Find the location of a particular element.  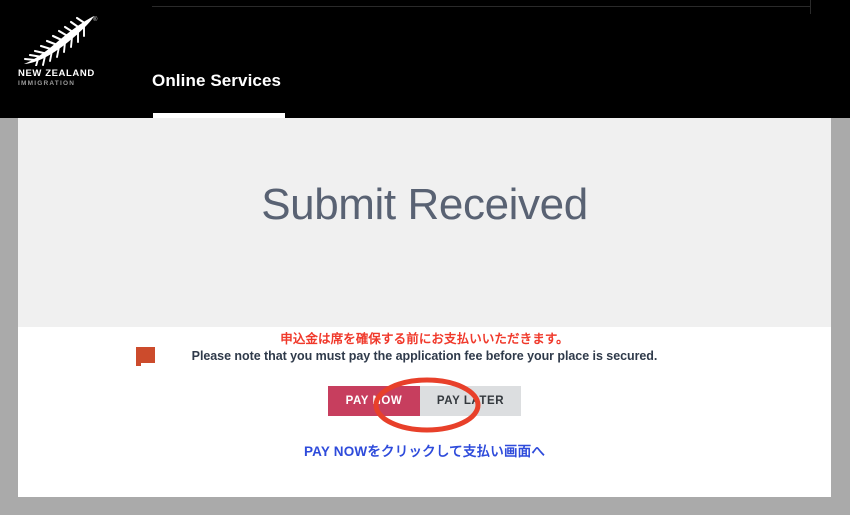

payment-button-group: PAY NOW PAY LATER is located at coordinates (424, 403).